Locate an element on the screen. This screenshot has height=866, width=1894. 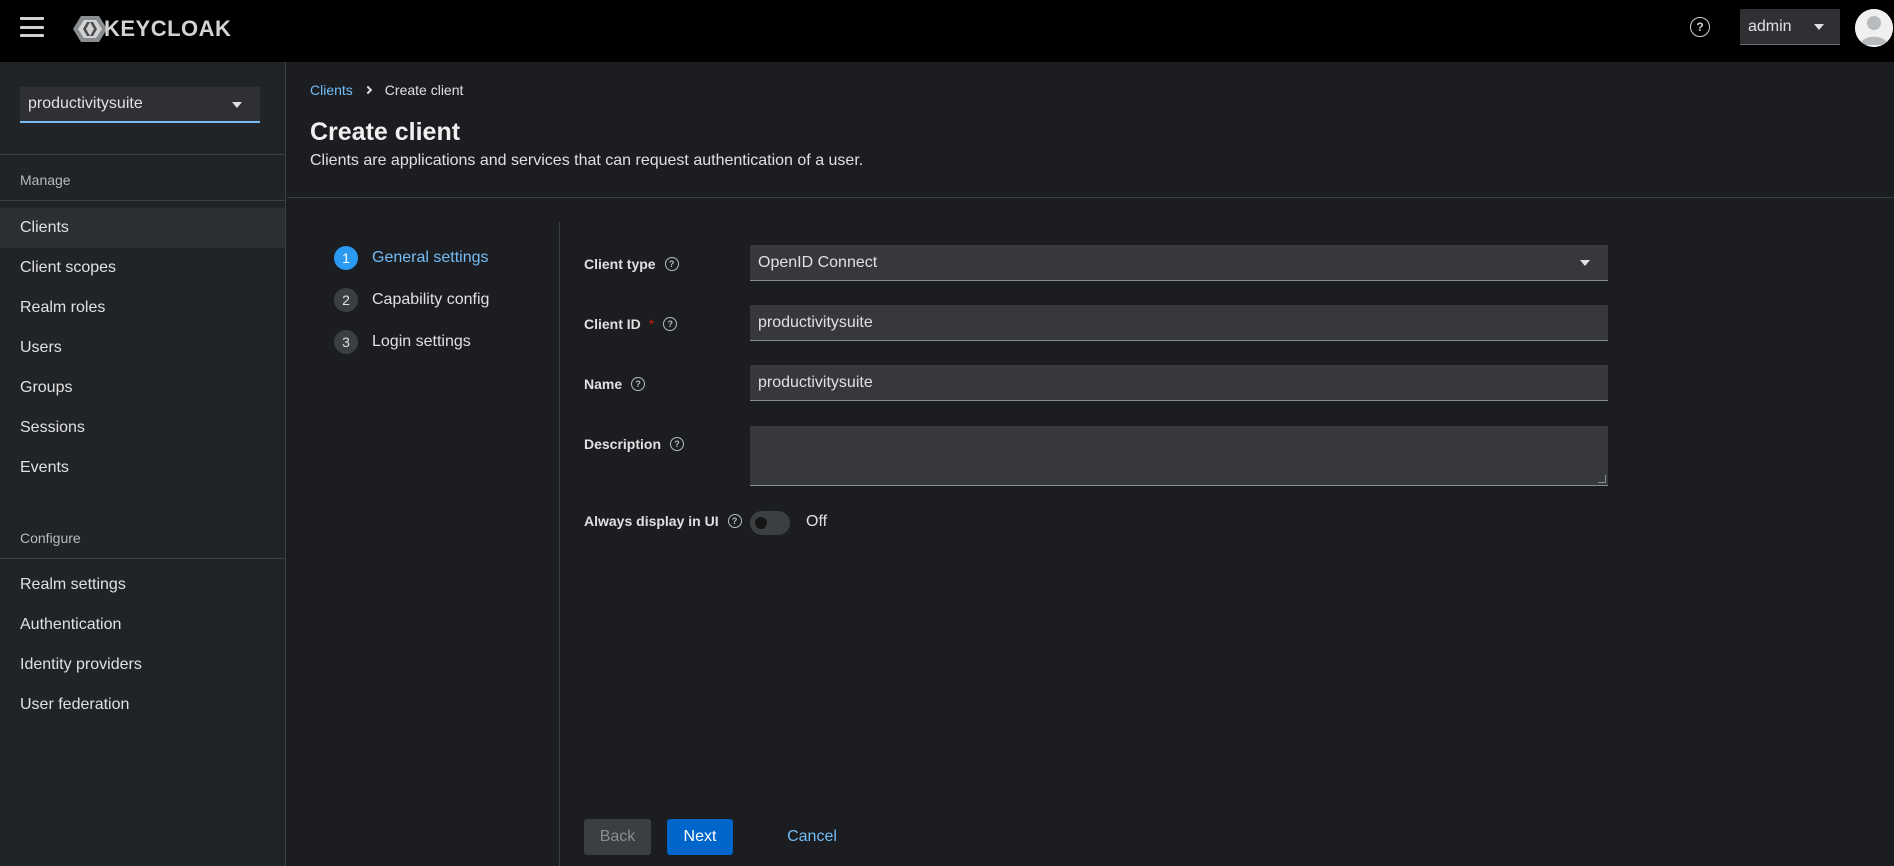
breadcrumb-clients-link: Clients is located at coordinates (331, 90).